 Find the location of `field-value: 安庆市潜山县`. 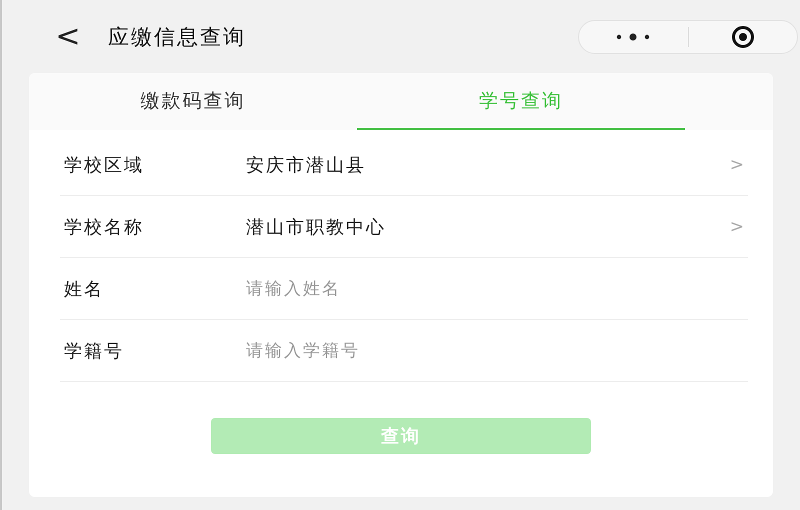

field-value: 安庆市潜山县 is located at coordinates (306, 165).